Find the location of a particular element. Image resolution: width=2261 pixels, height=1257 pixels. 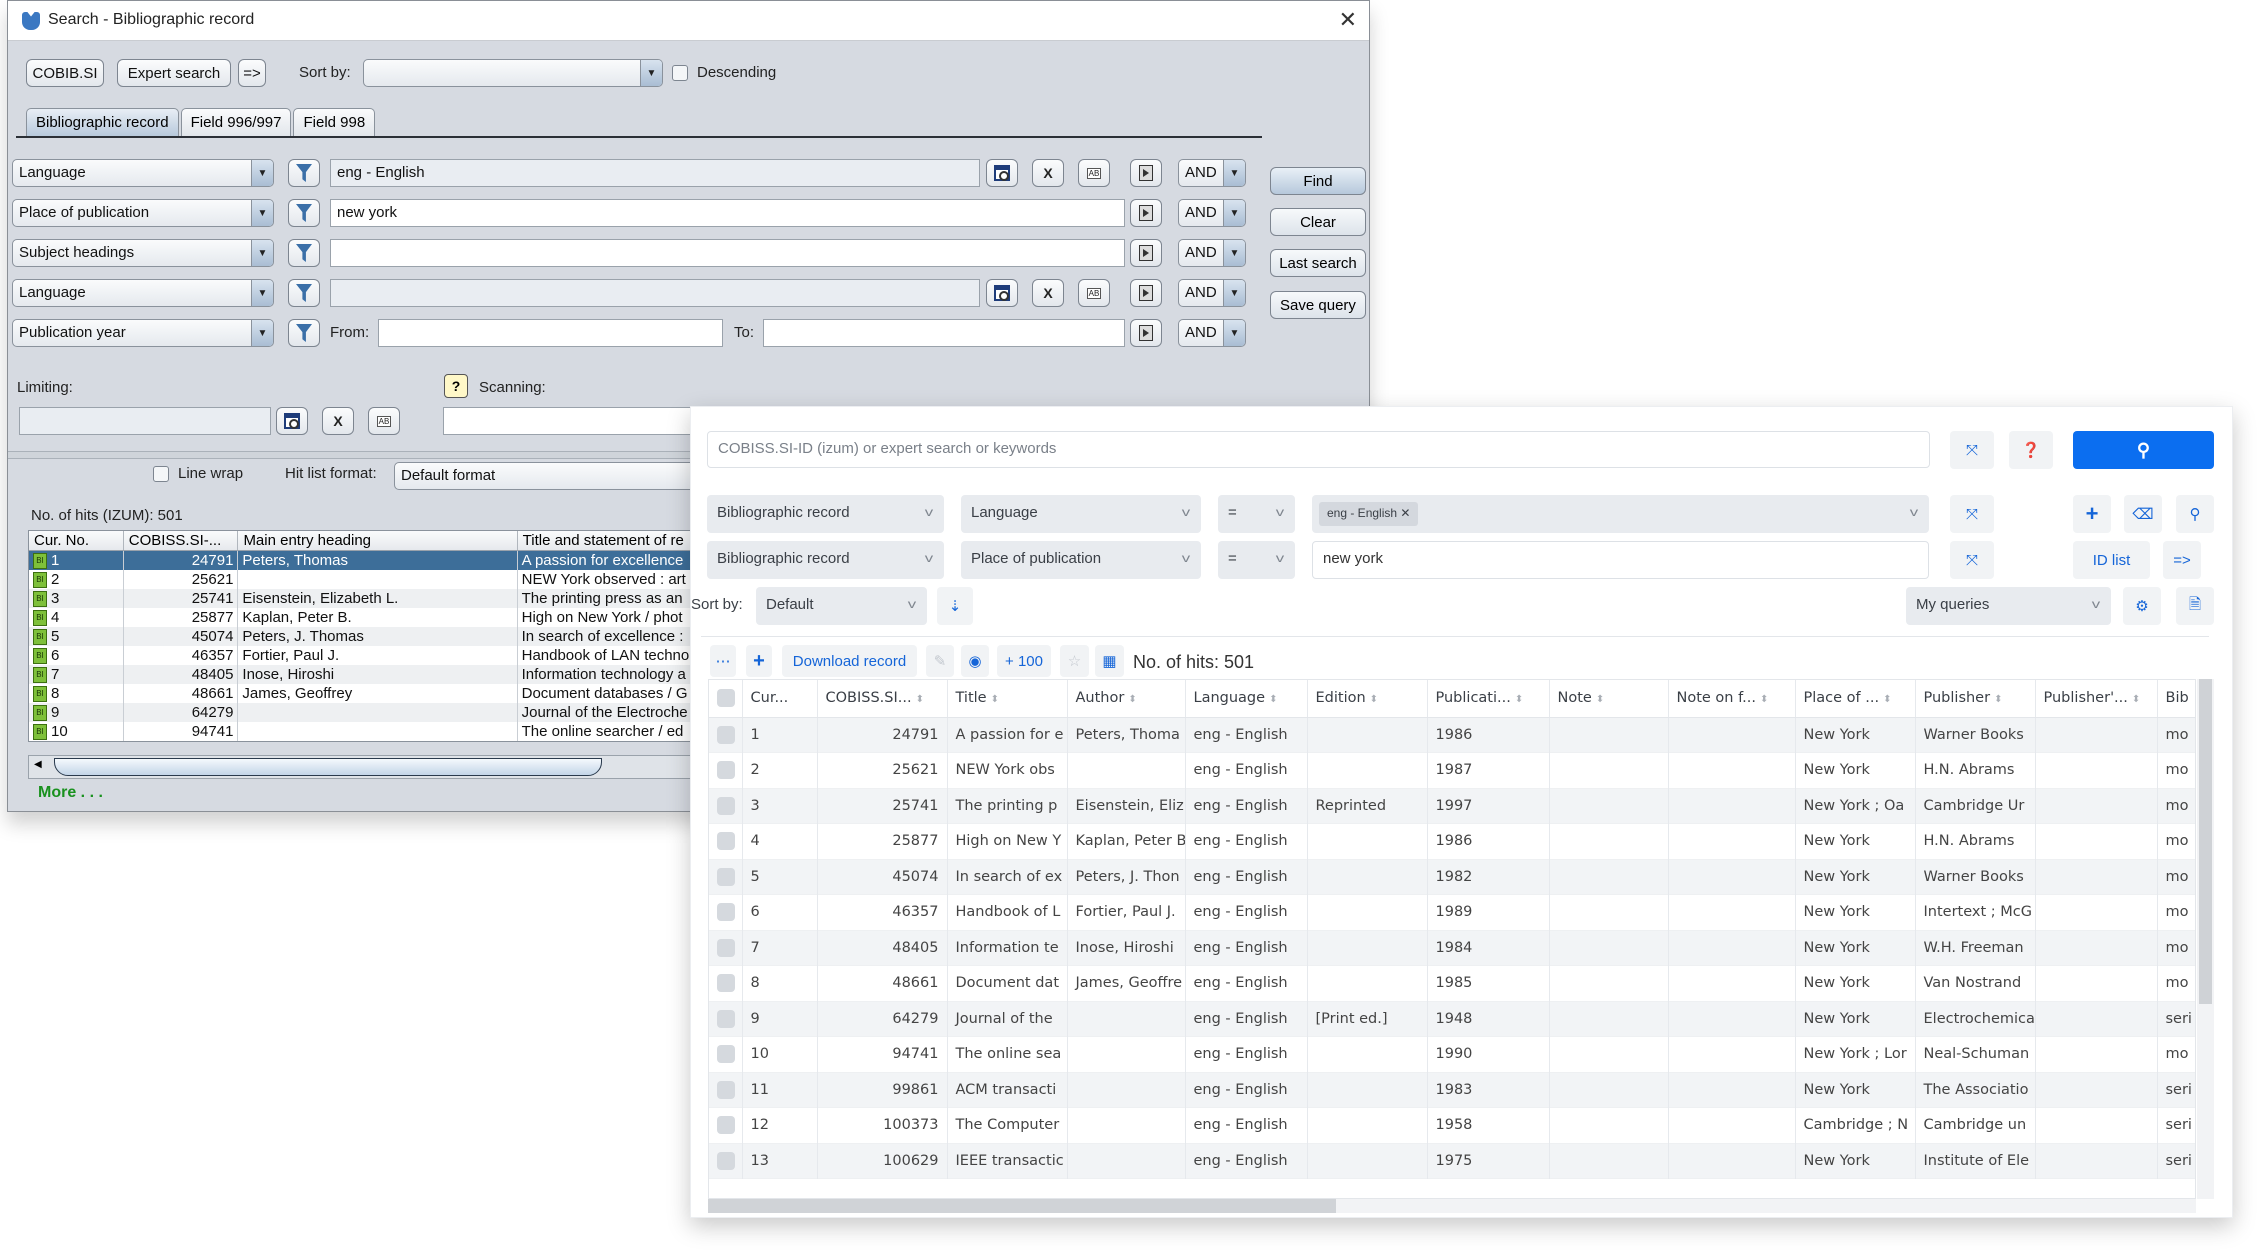

settings-button: ⚙ is located at coordinates (2142, 606).